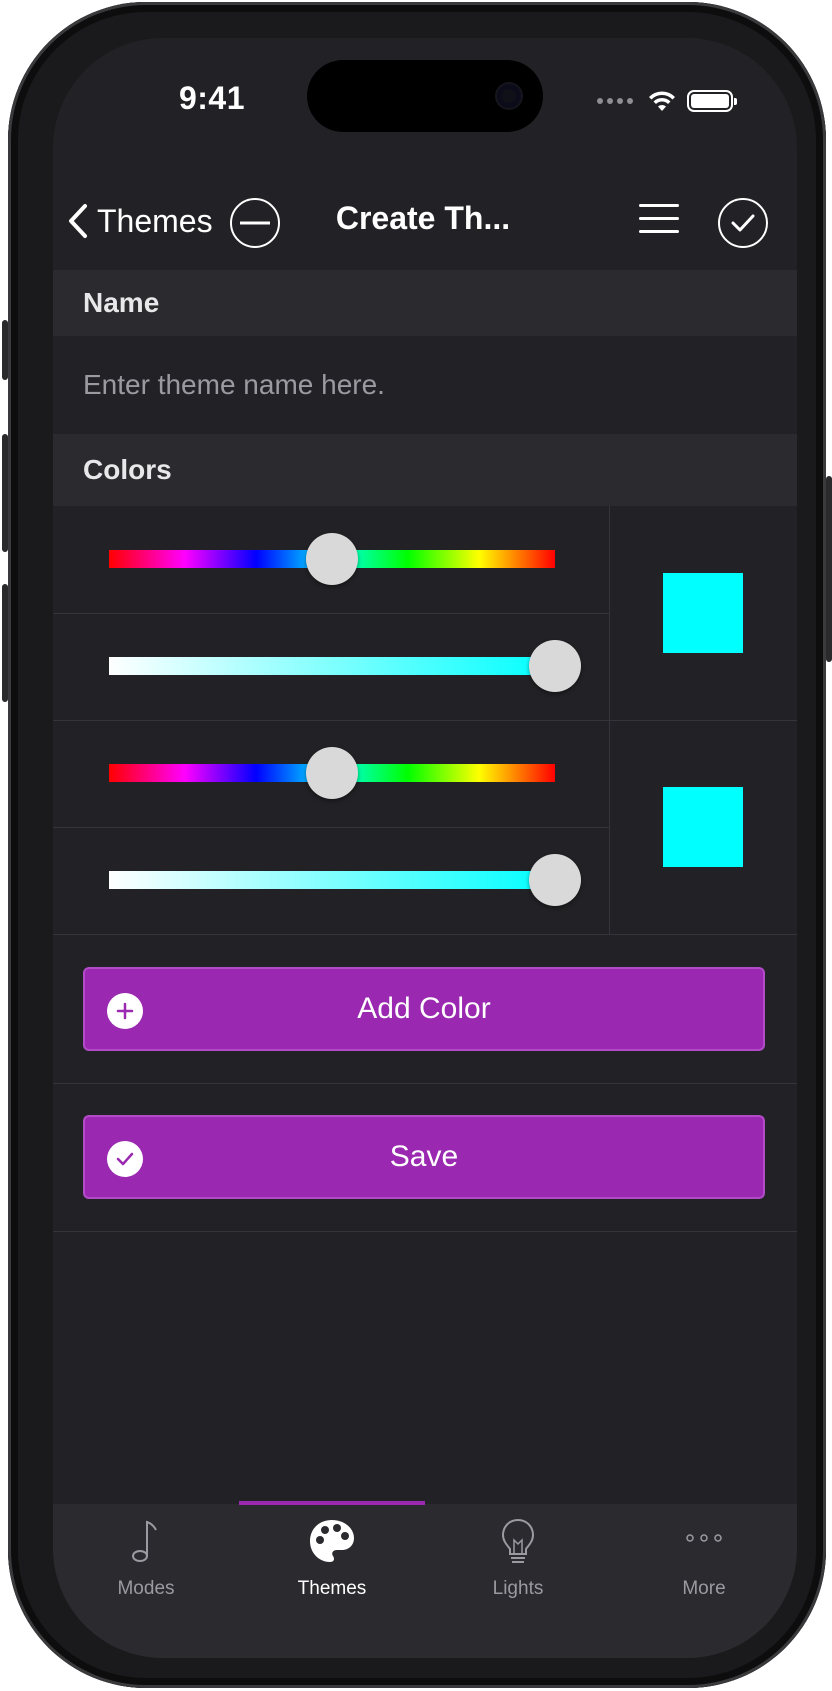 The width and height of the screenshot is (832, 1691). I want to click on battery-icon, so click(712, 101).